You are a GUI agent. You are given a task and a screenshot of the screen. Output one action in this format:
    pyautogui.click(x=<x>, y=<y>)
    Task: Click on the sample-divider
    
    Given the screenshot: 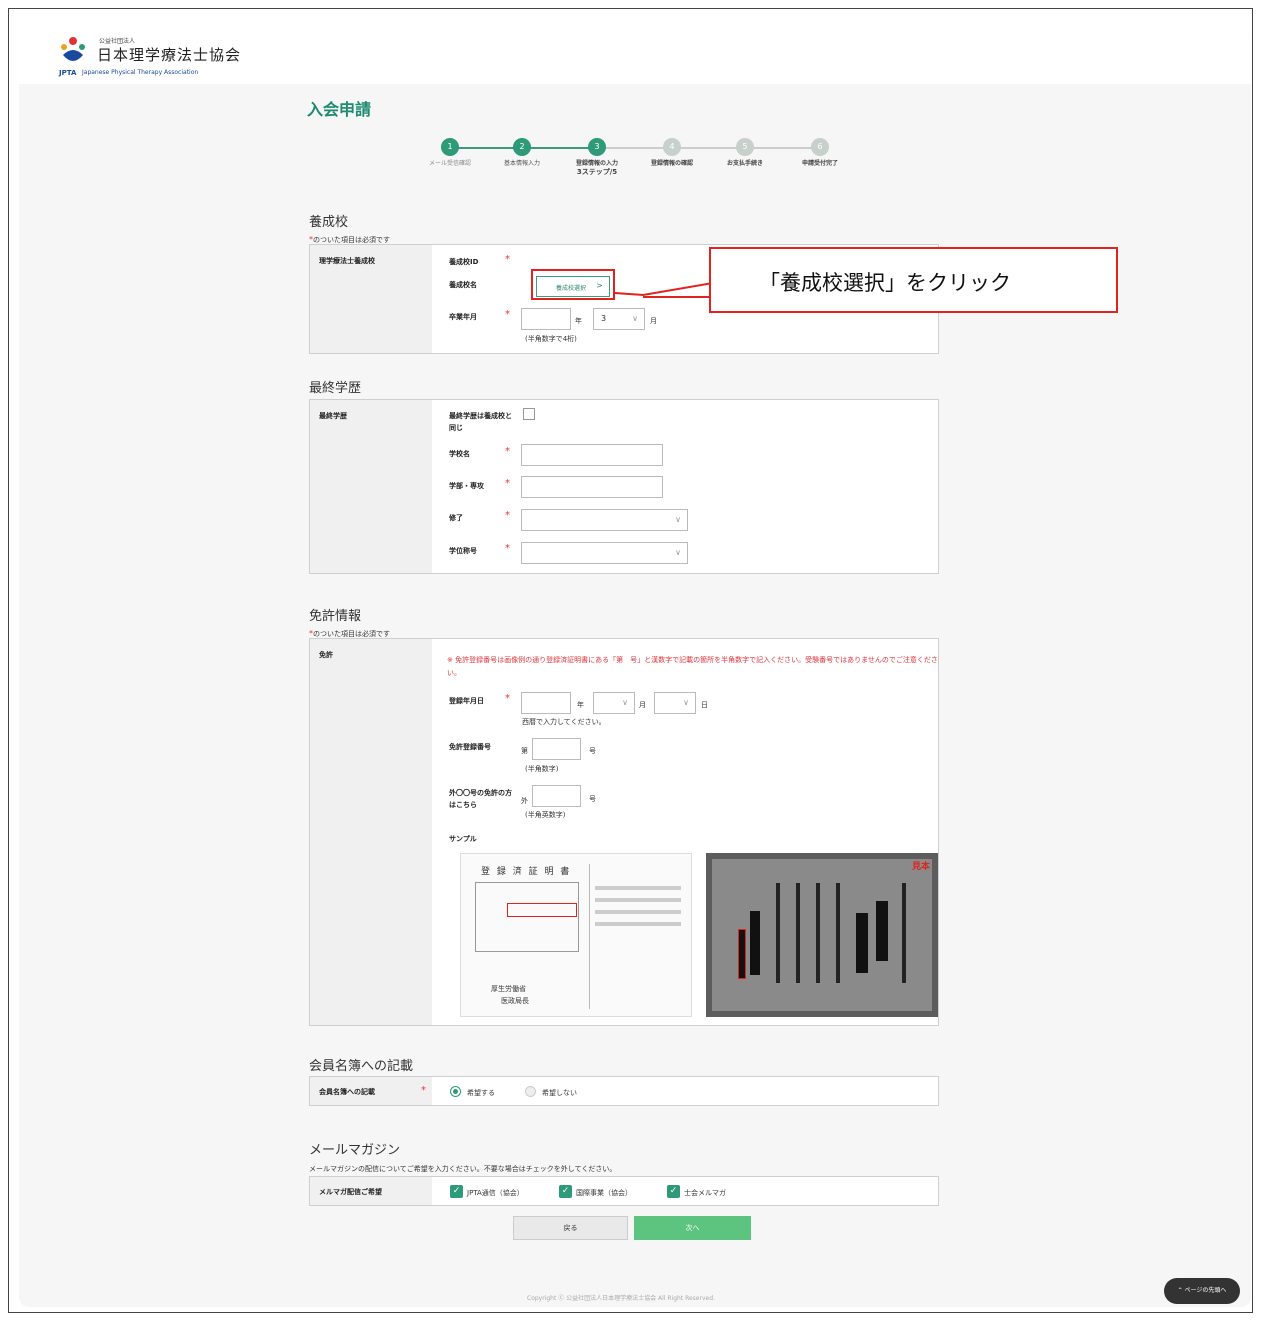 What is the action you would take?
    pyautogui.click(x=589, y=936)
    